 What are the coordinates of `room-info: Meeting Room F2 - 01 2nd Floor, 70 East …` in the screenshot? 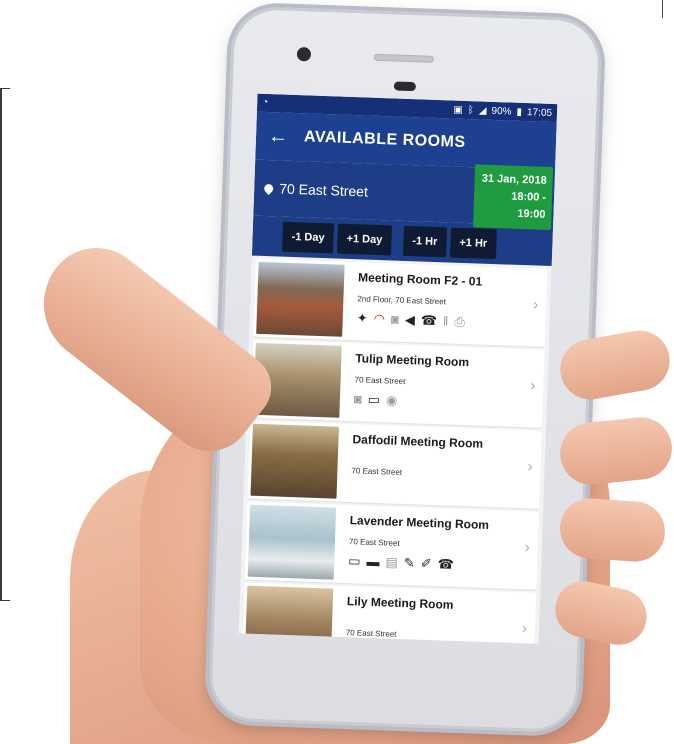 It's located at (452, 304).